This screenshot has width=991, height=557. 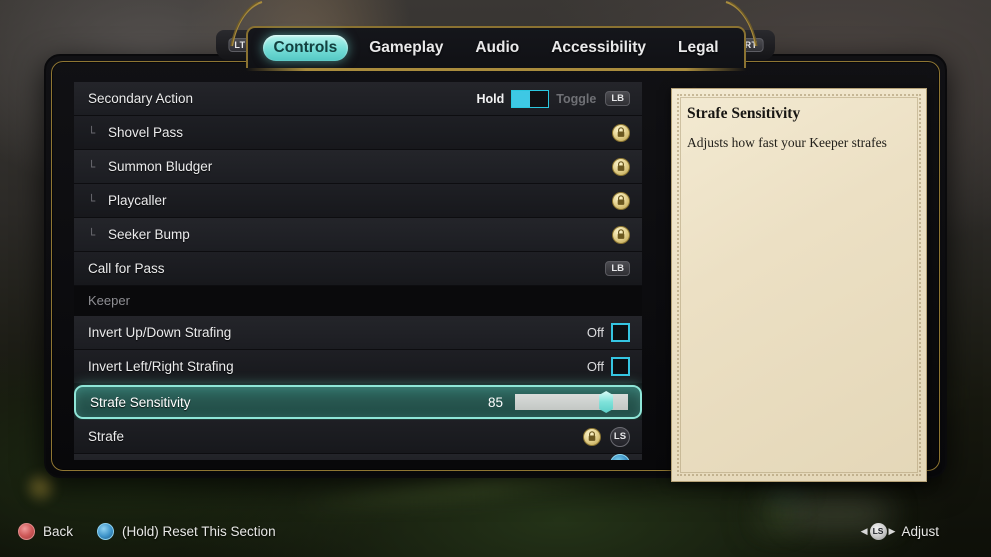 I want to click on row-label: Call for Pass, so click(x=126, y=268).